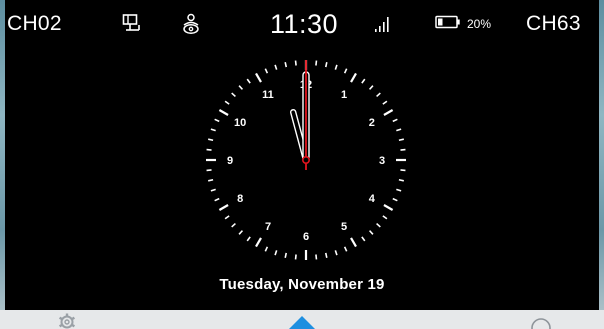 The height and width of the screenshot is (329, 604). I want to click on battery-percent: 20%, so click(479, 24).